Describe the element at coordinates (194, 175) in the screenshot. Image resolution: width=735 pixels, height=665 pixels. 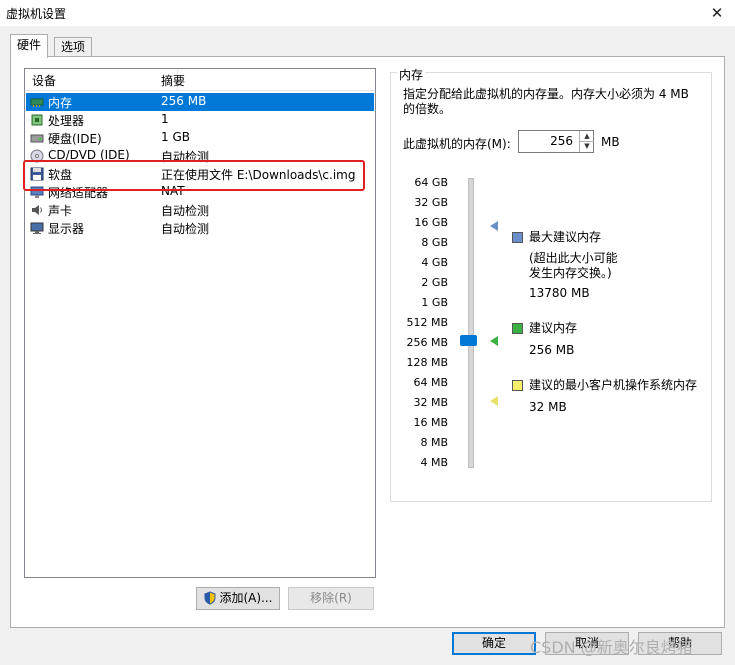
I see `floppy-highlight-box` at that location.